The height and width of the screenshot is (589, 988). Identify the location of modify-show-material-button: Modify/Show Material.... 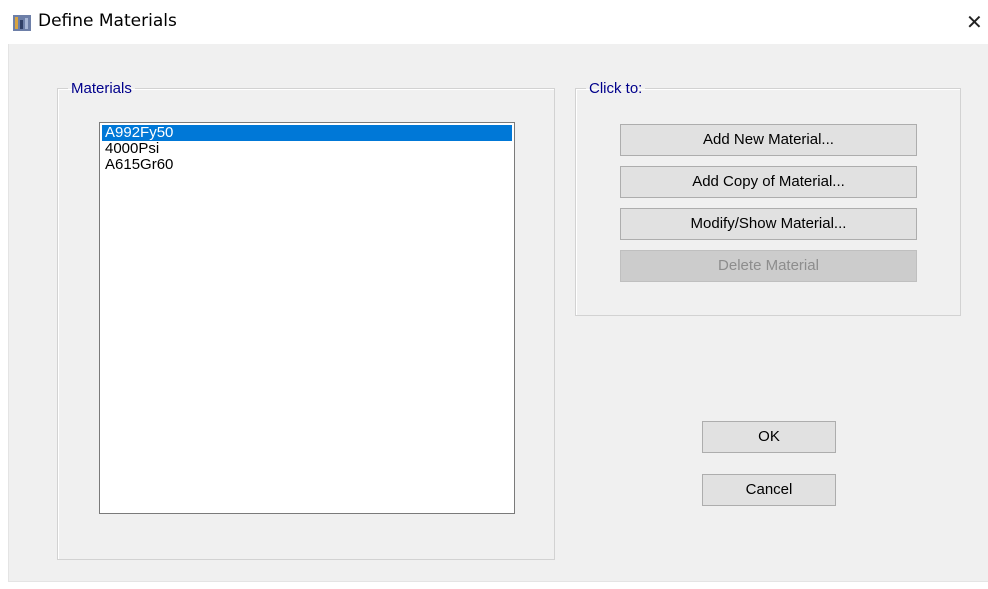
(768, 224).